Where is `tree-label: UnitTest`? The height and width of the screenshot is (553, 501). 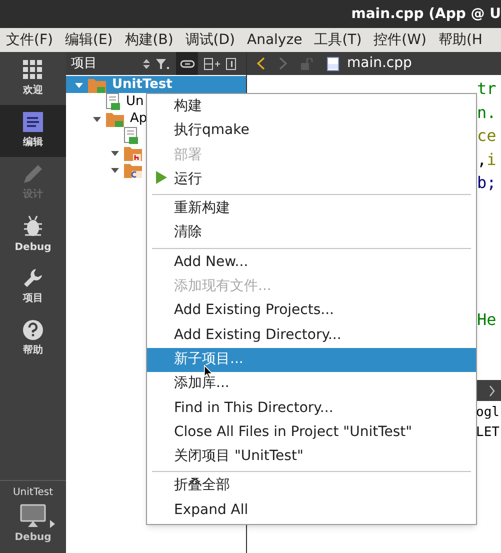 tree-label: UnitTest is located at coordinates (142, 84).